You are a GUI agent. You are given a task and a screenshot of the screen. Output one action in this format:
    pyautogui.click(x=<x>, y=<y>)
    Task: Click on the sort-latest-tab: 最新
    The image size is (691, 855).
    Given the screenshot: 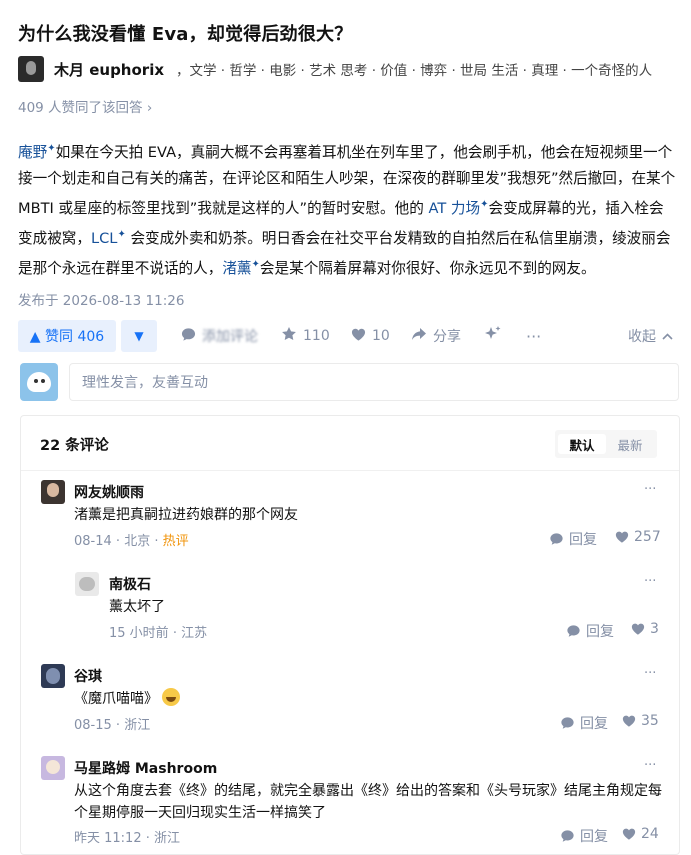 What is the action you would take?
    pyautogui.click(x=630, y=444)
    